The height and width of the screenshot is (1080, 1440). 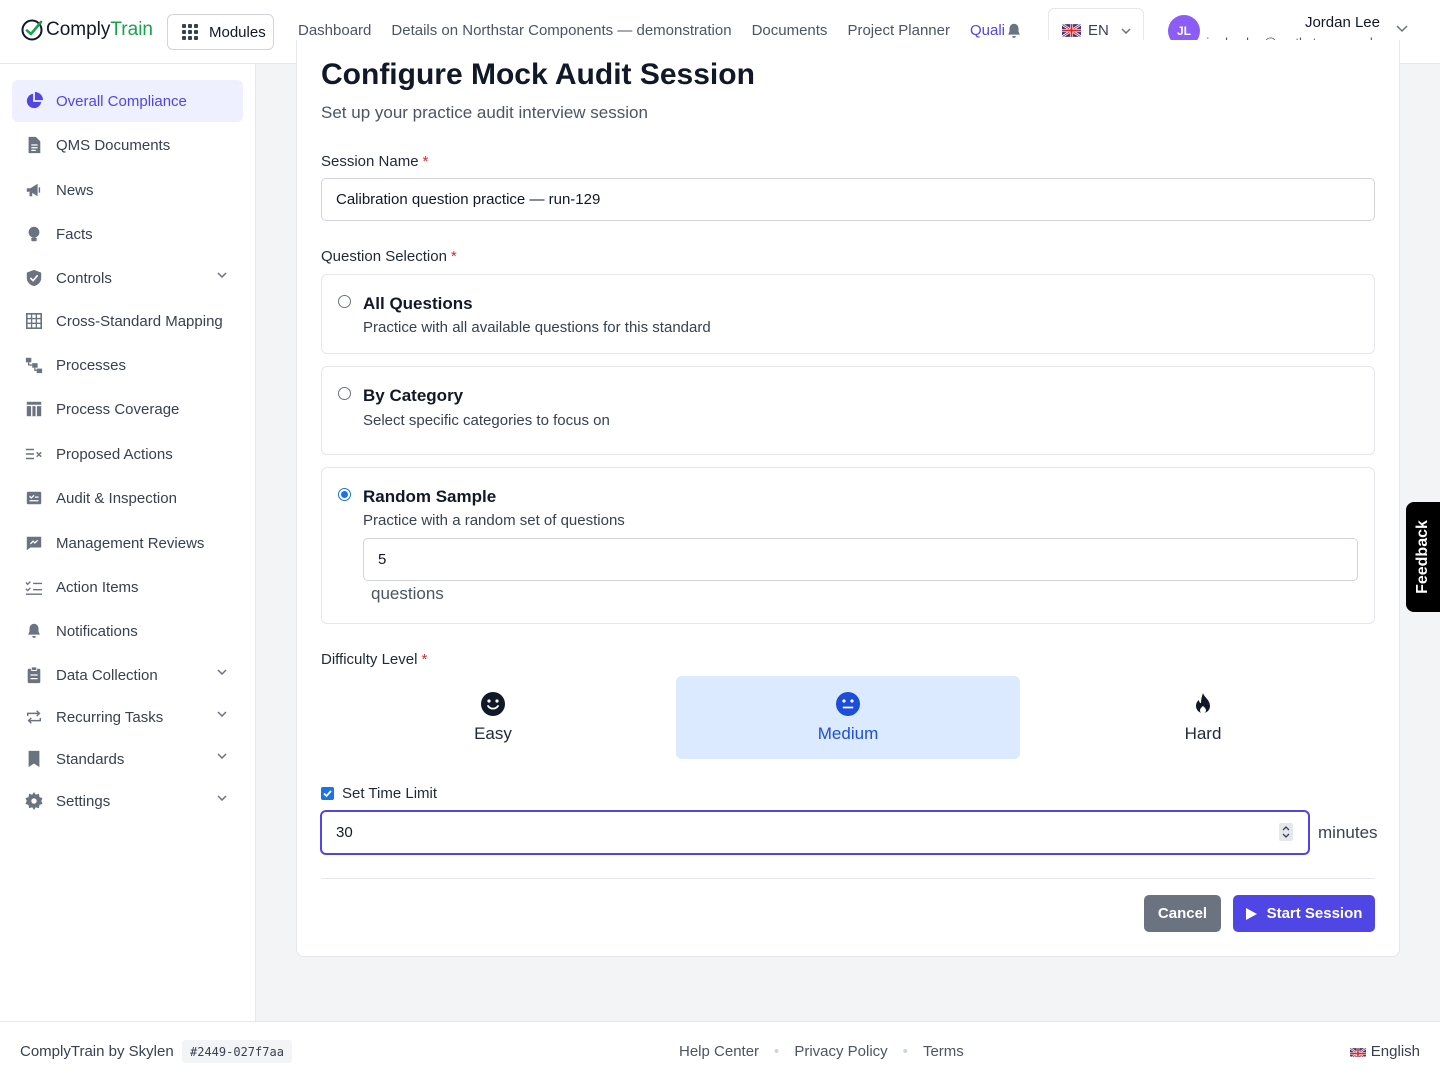 What do you see at coordinates (237, 1051) in the screenshot?
I see `build-hash-badge: #2449-027f7aa` at bounding box center [237, 1051].